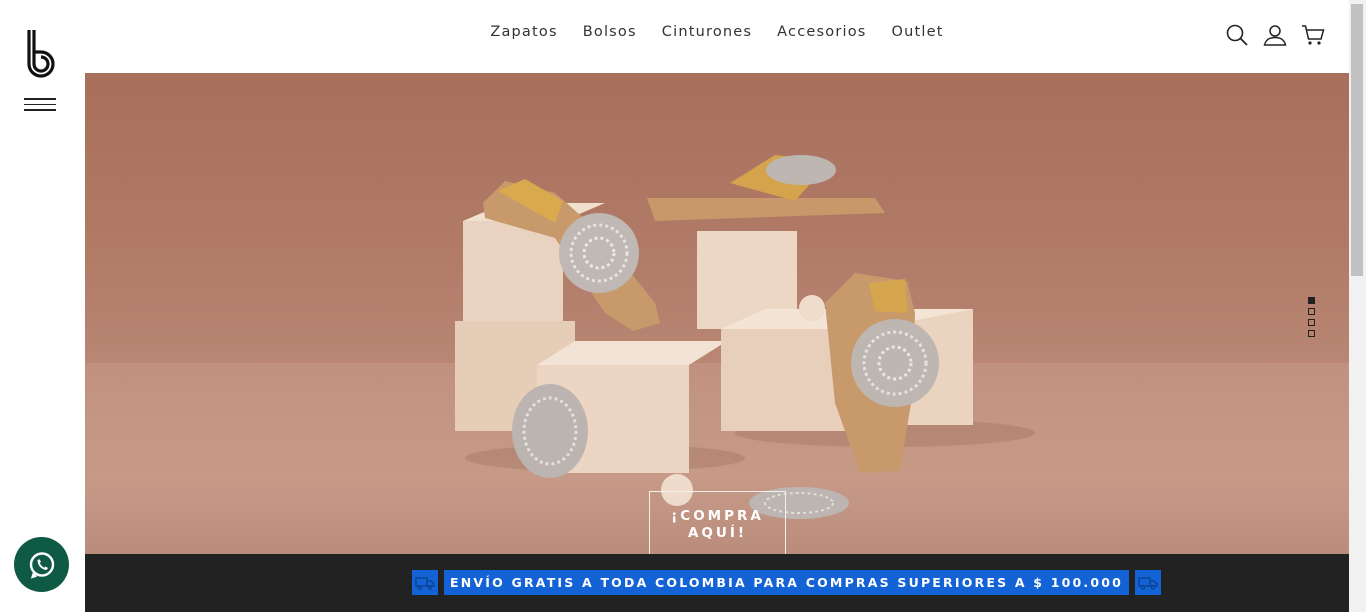 This screenshot has width=1366, height=612. I want to click on scrollbar-thumb, so click(1357, 140).